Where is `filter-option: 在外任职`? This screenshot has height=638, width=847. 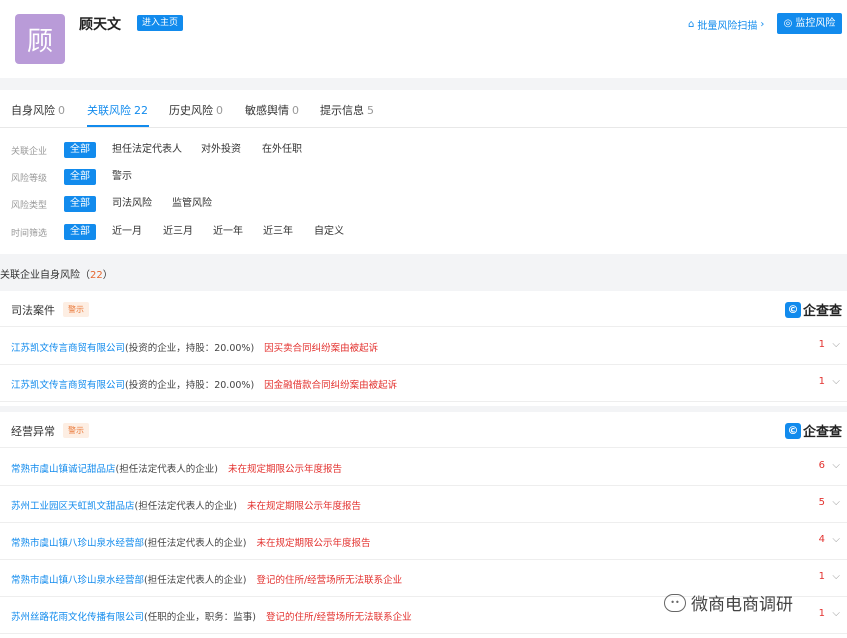 filter-option: 在外任职 is located at coordinates (282, 150).